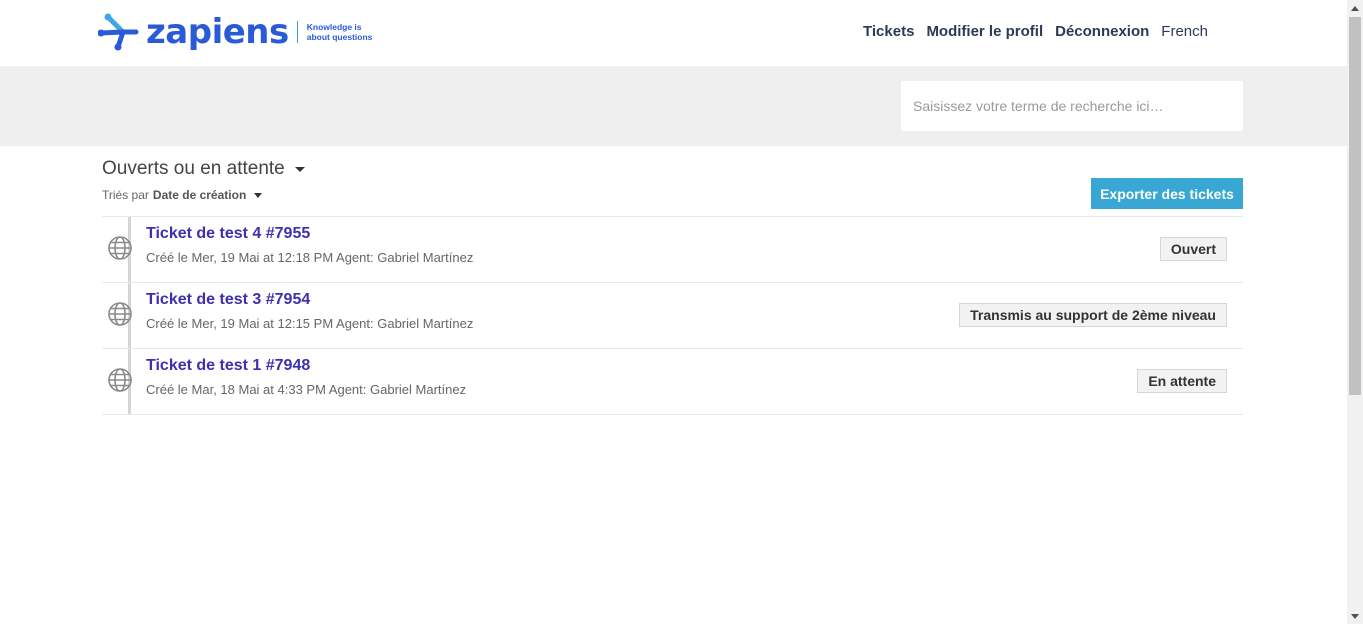 This screenshot has width=1363, height=624. I want to click on vertical-scrollbar, so click(1355, 312).